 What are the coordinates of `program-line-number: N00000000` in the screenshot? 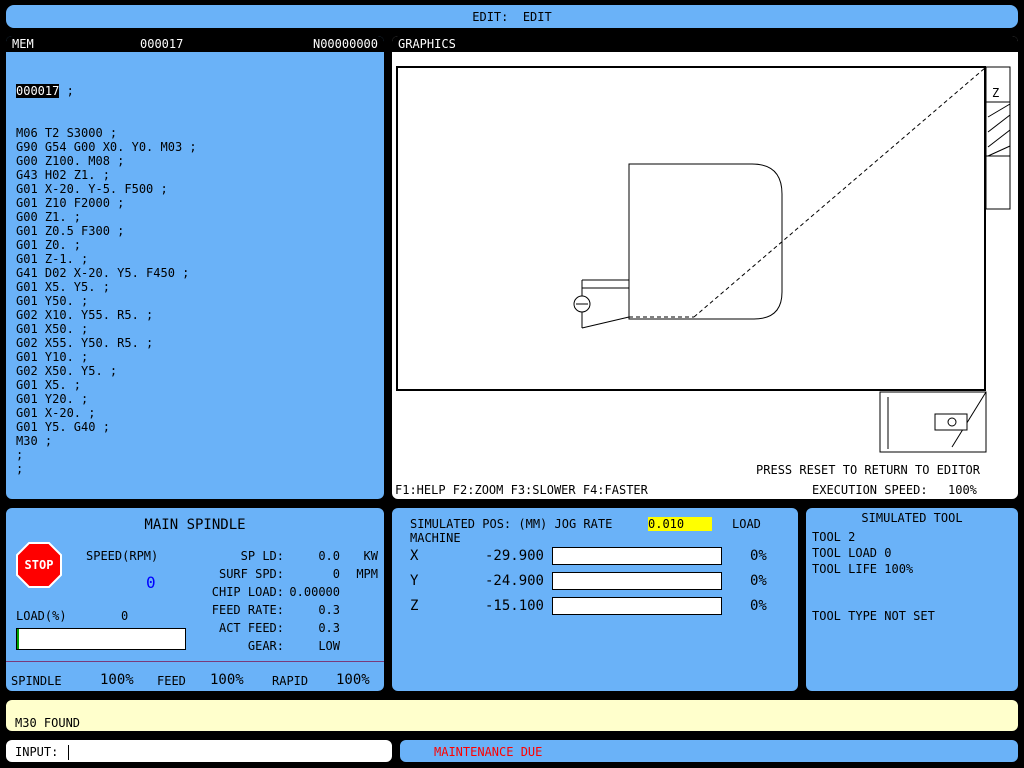 It's located at (345, 44).